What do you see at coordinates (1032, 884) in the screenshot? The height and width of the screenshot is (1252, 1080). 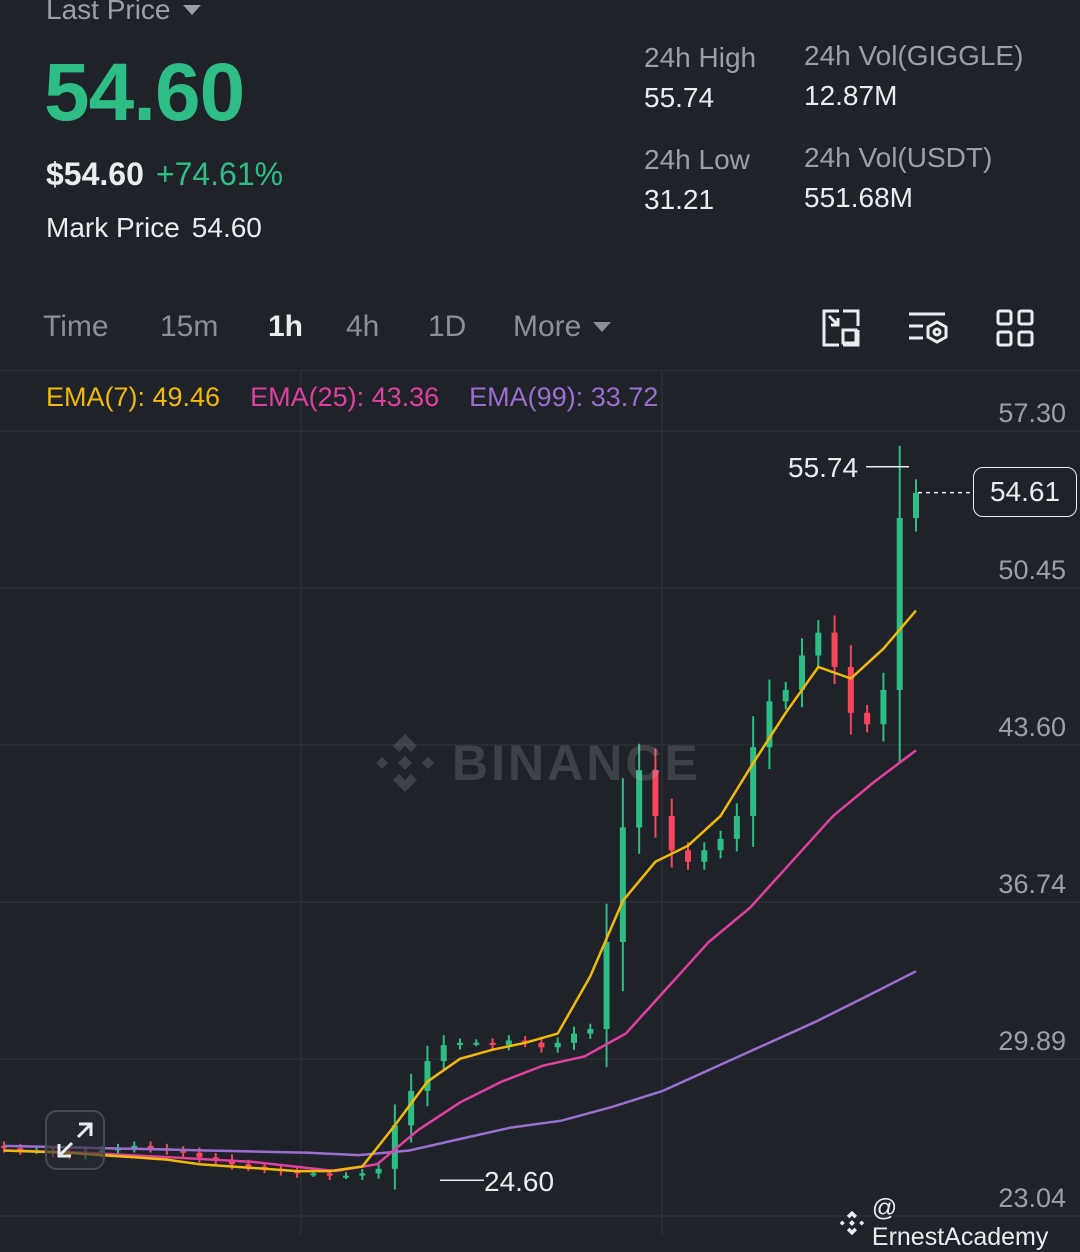 I see `y-tick-label: 36.74` at bounding box center [1032, 884].